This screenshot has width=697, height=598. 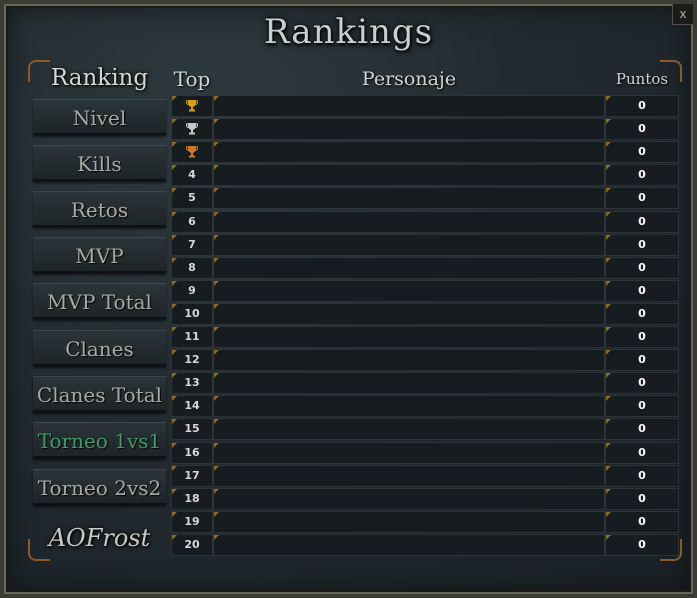 What do you see at coordinates (192, 152) in the screenshot?
I see `rank-cell` at bounding box center [192, 152].